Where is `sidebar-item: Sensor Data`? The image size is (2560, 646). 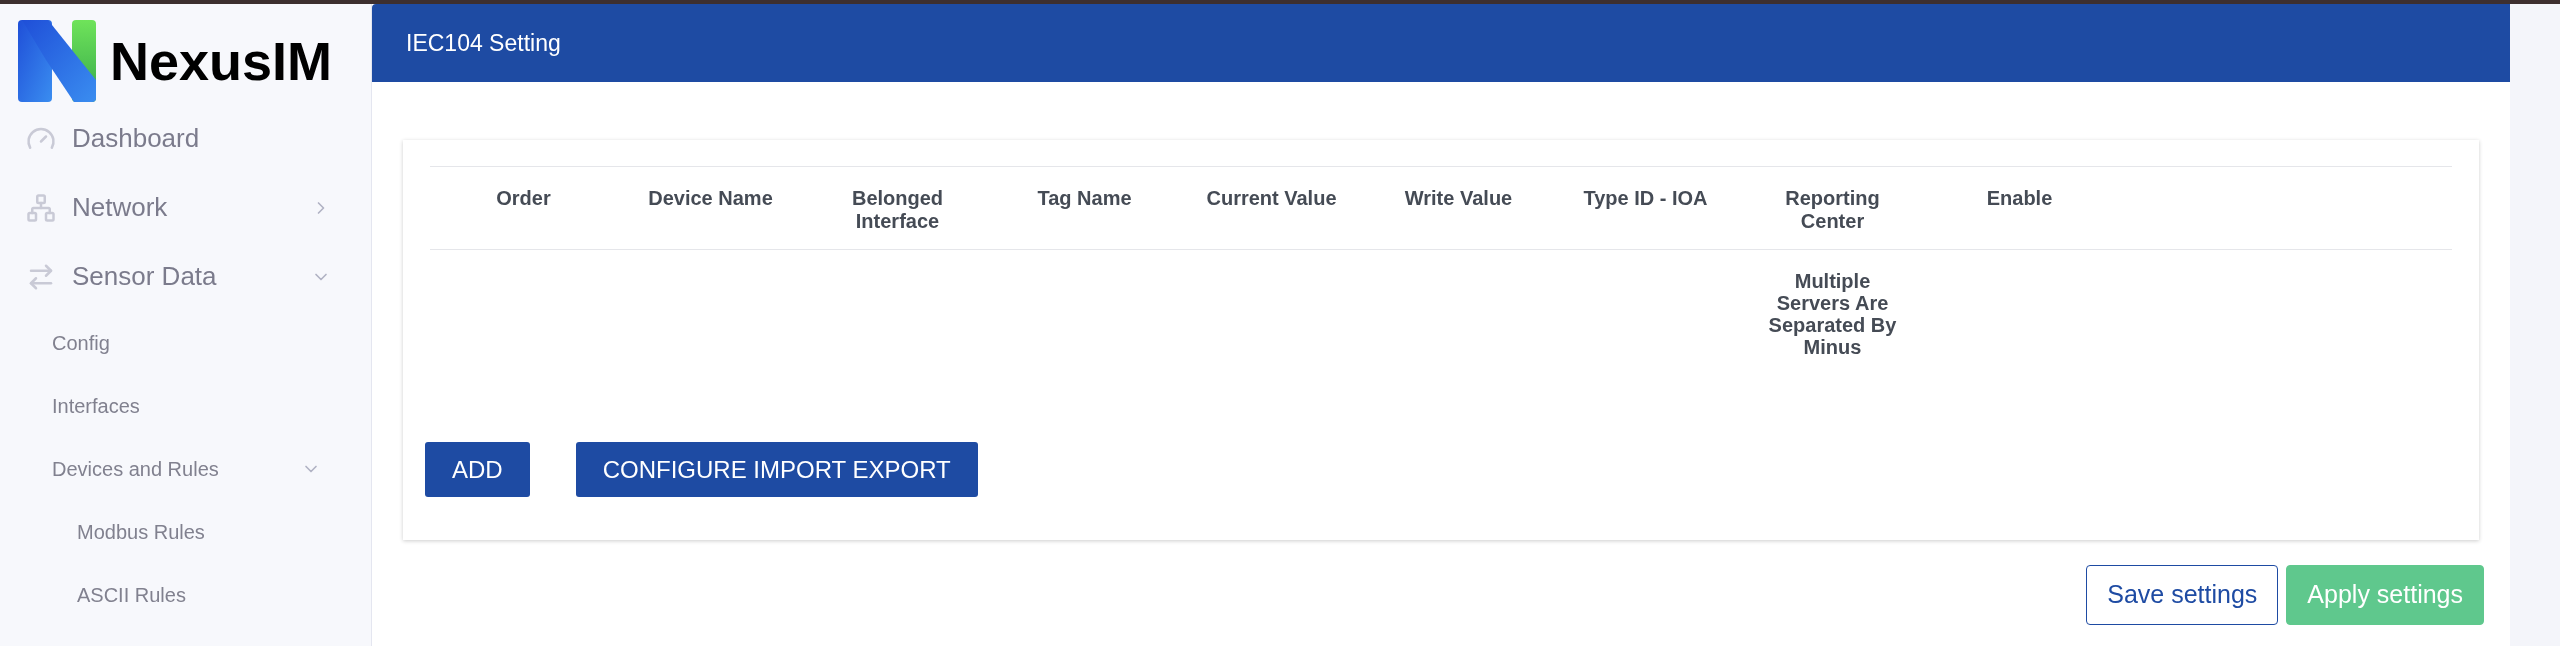 sidebar-item: Sensor Data is located at coordinates (144, 276).